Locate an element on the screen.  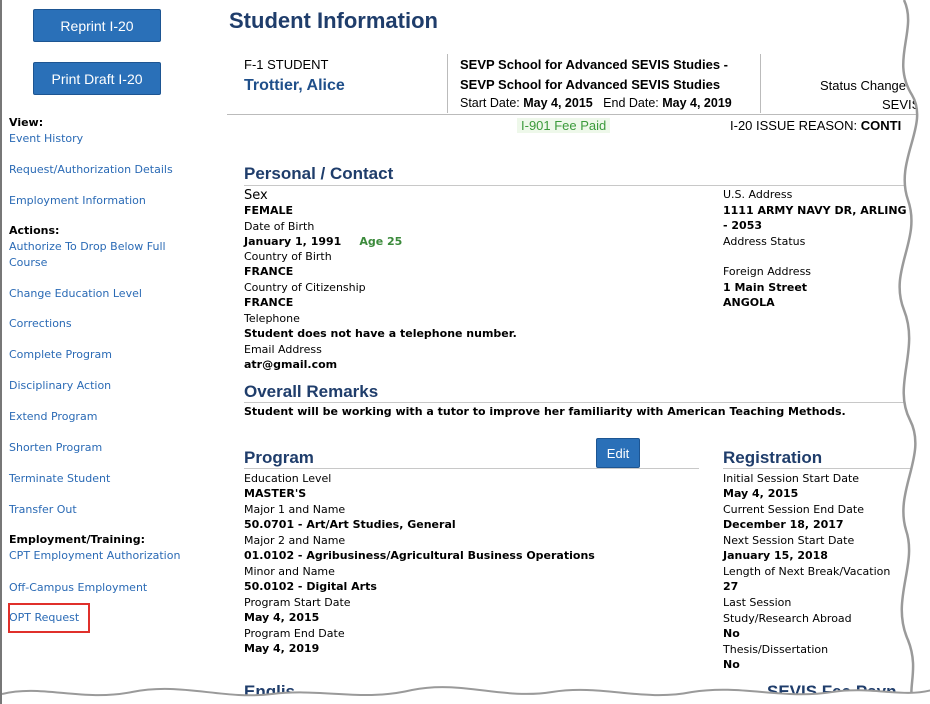
telephone-label: Telephone is located at coordinates (272, 318).